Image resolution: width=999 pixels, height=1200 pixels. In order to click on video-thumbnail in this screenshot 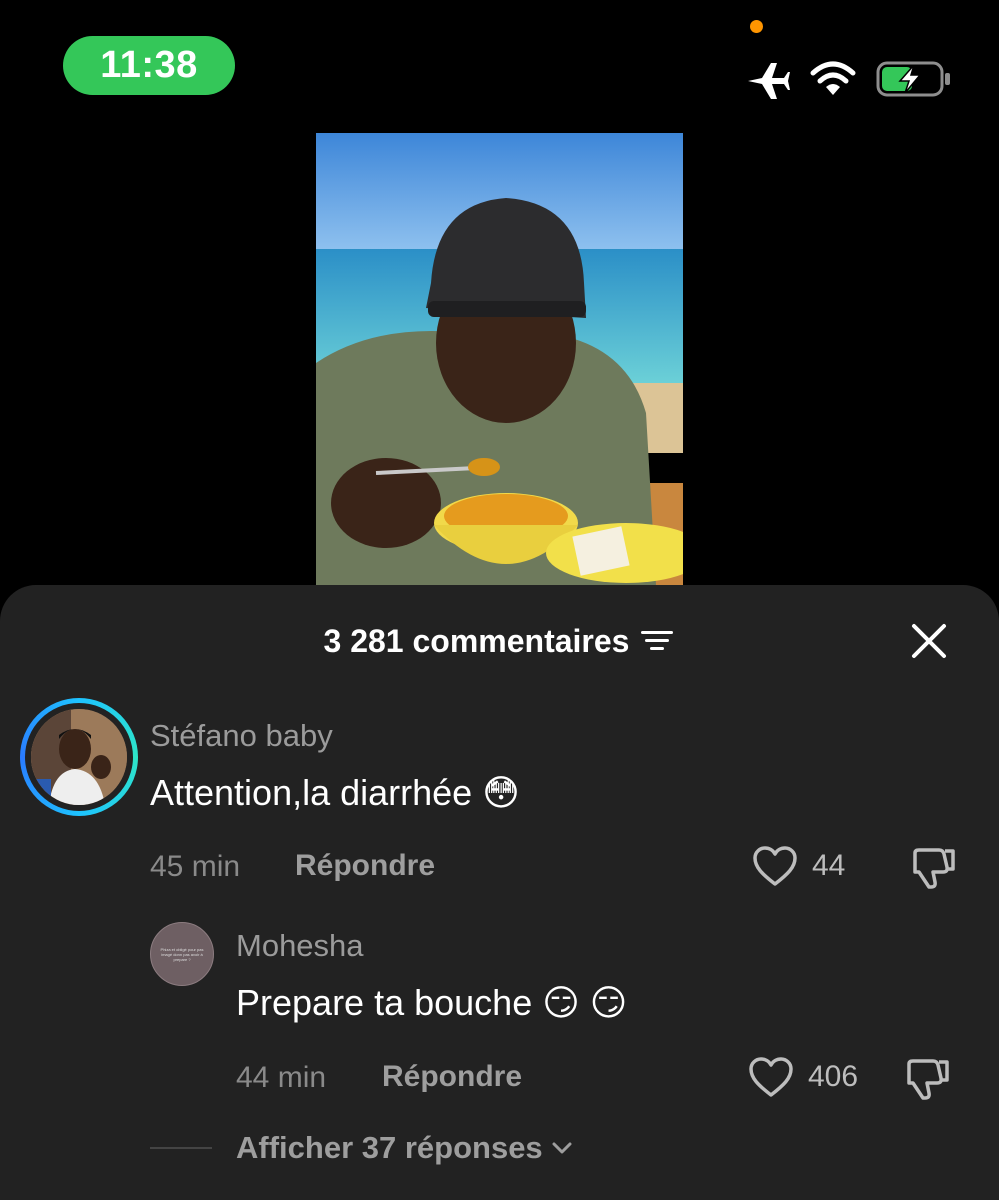, I will do `click(499, 359)`.